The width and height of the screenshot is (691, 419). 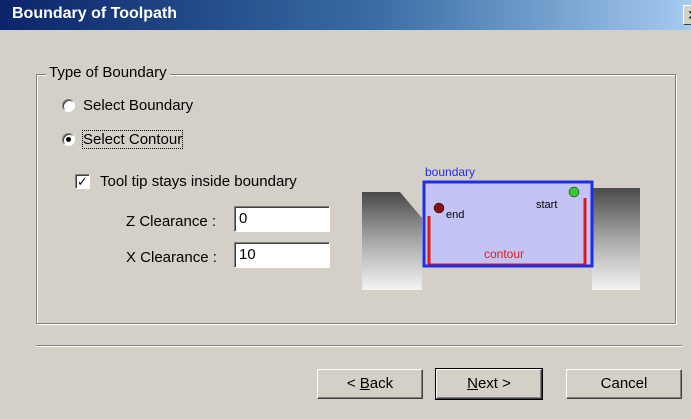 I want to click on radio-label: Select Boundary, so click(x=138, y=105).